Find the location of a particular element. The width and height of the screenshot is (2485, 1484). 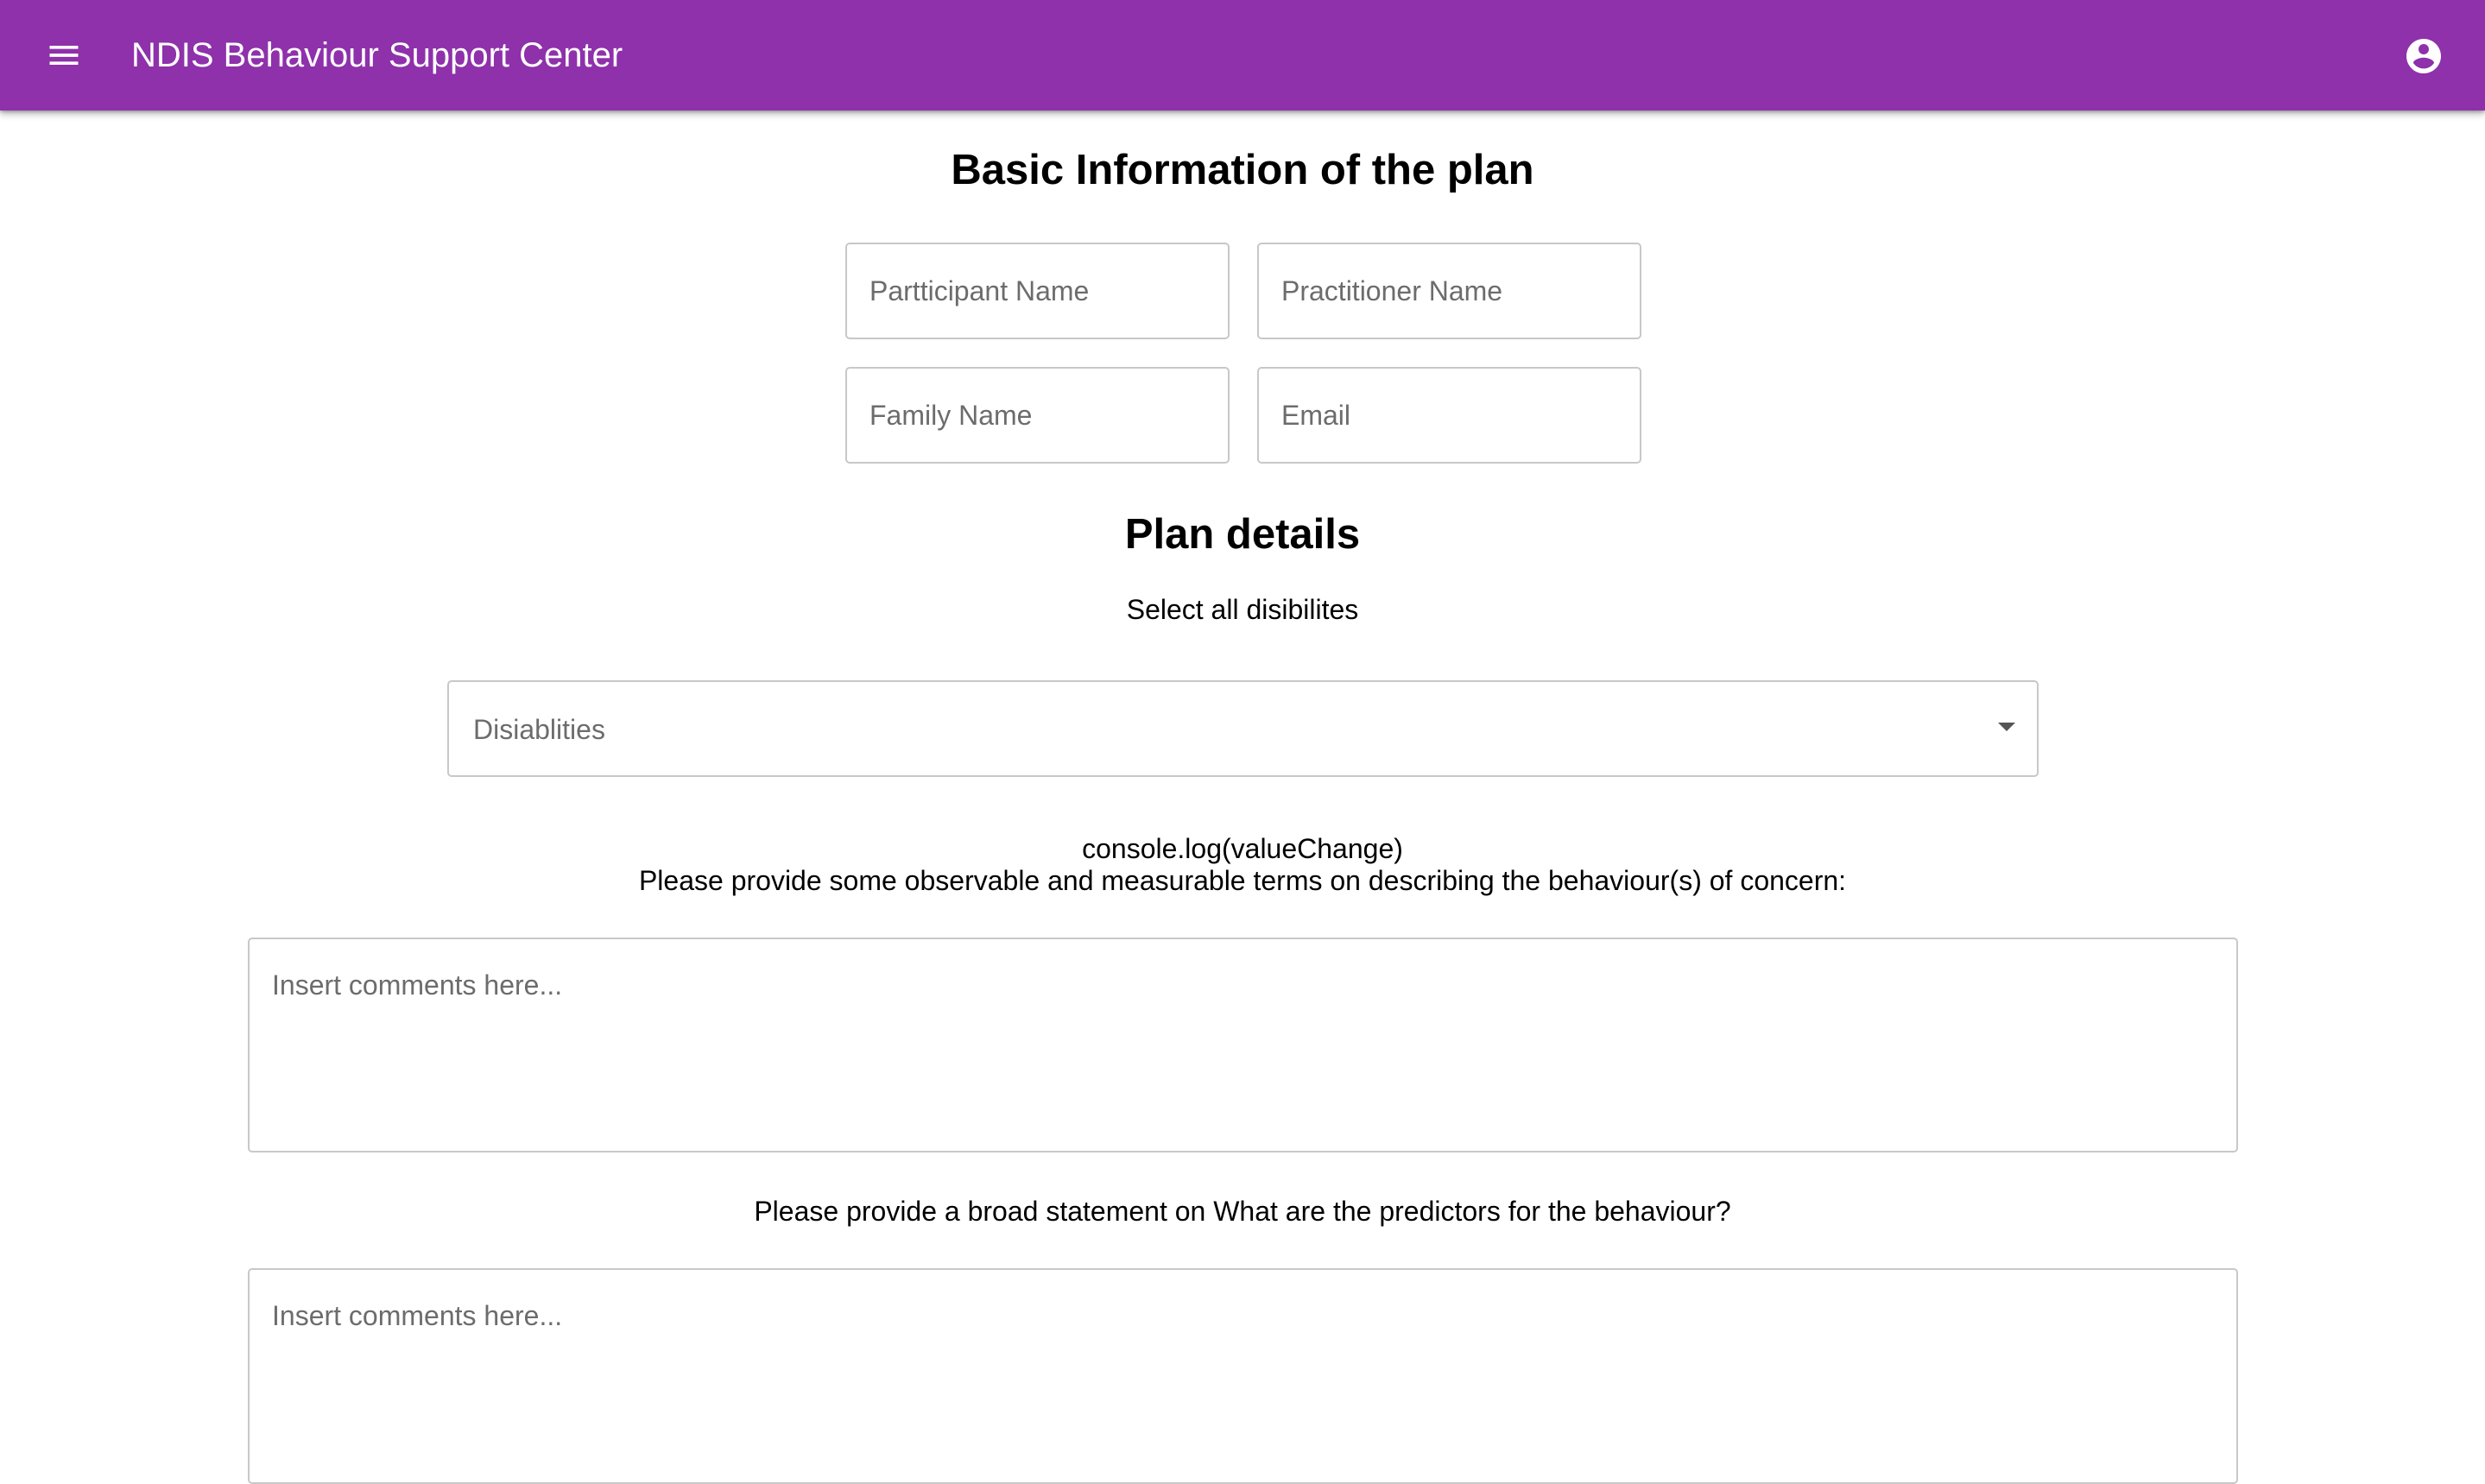

account-circle-icon is located at coordinates (2423, 56).